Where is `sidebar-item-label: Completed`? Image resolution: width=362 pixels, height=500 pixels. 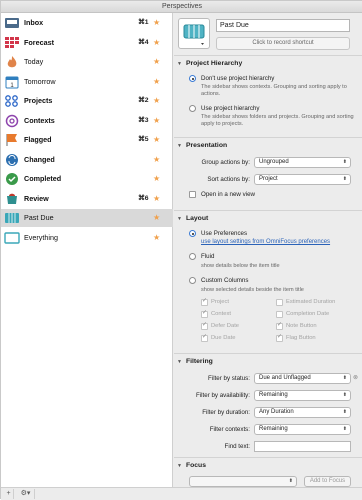 sidebar-item-label: Completed is located at coordinates (43, 178).